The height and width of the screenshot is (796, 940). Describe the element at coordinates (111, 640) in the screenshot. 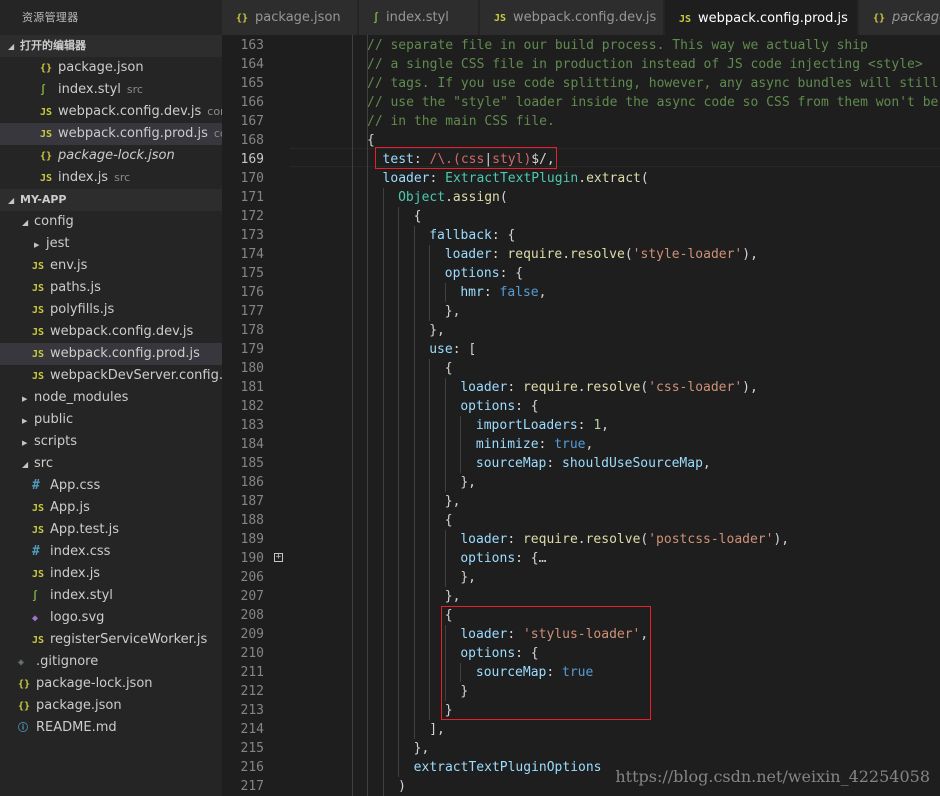

I see `tree-item: JS registerServiceWorker.js` at that location.